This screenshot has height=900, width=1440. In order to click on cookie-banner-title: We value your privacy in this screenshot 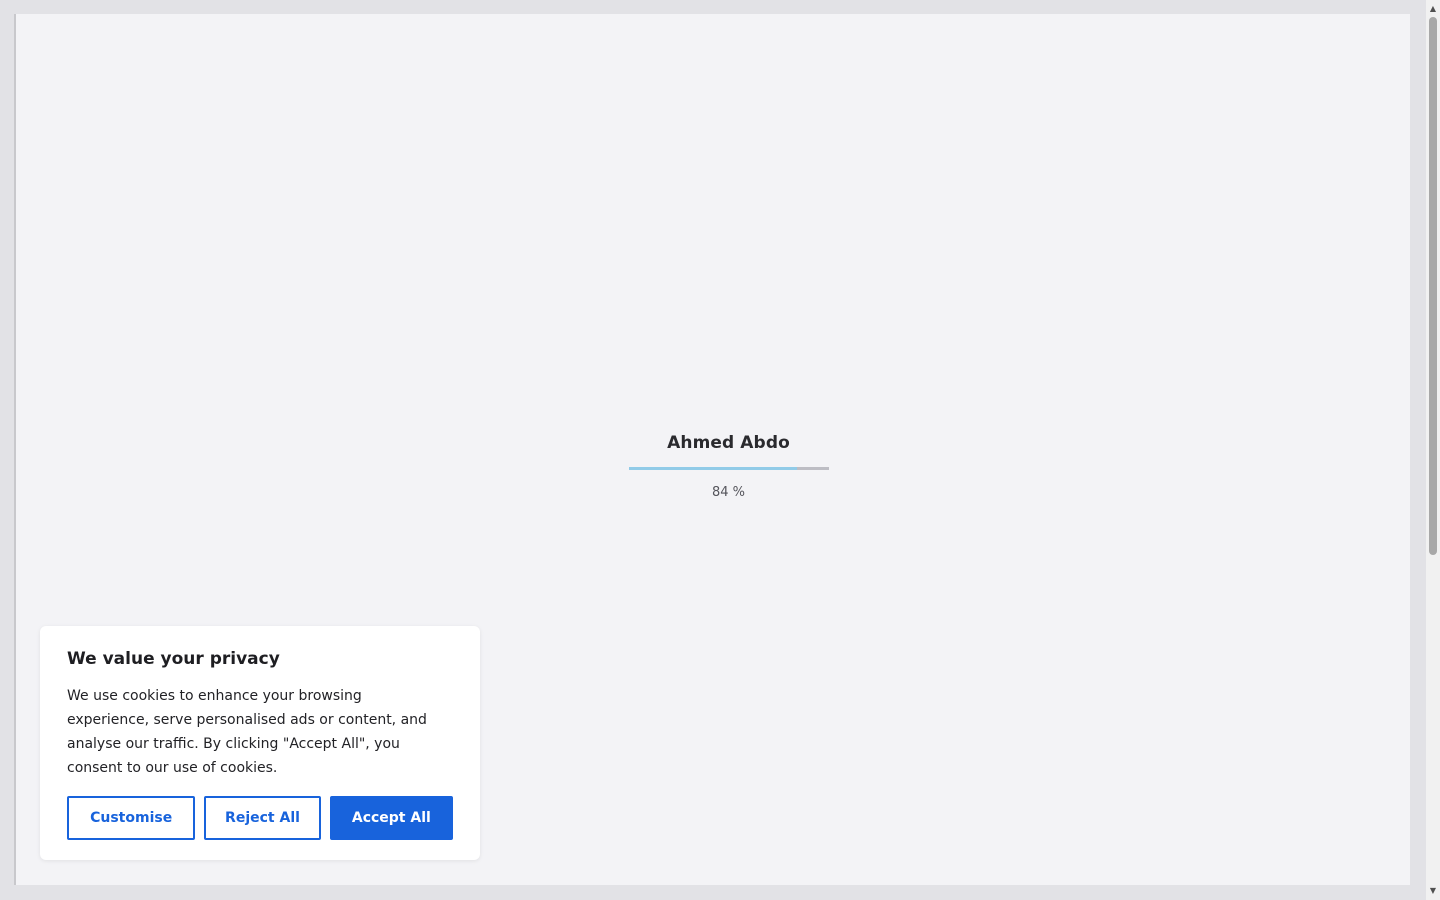, I will do `click(173, 659)`.